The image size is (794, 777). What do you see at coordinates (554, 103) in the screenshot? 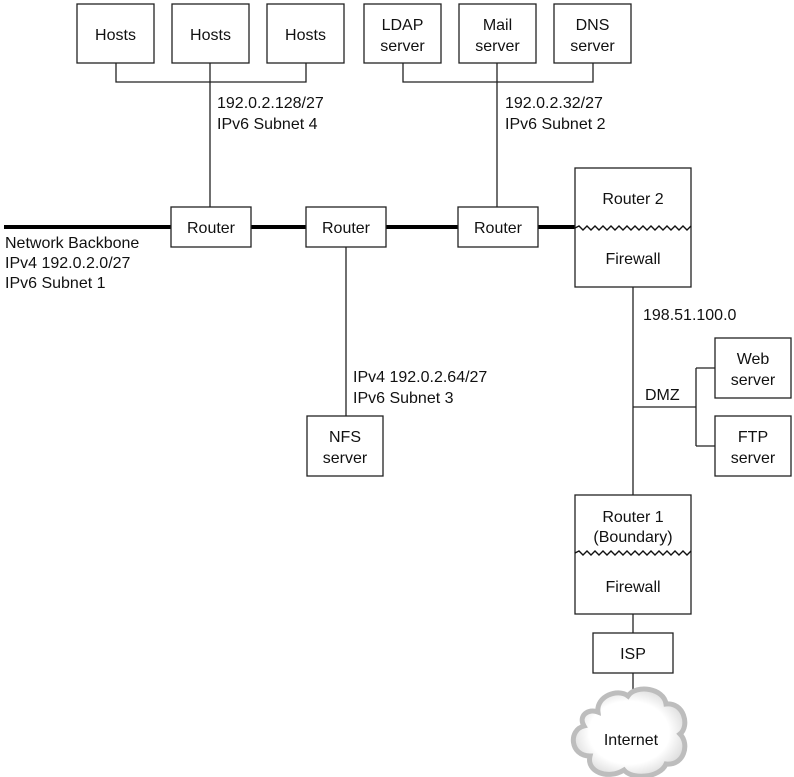
I see `servers-subnet-ipv4: 192.0.2.32/27` at bounding box center [554, 103].